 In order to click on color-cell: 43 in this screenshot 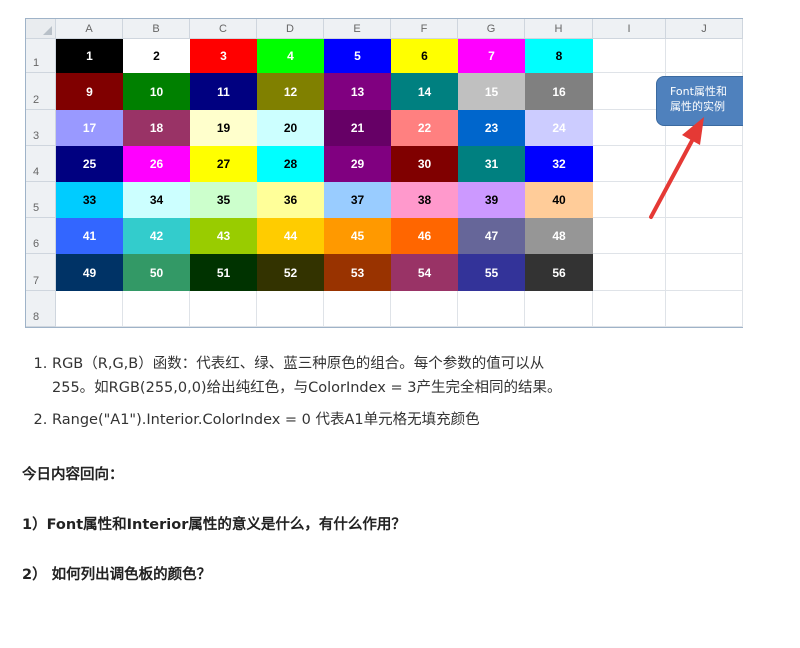, I will do `click(223, 236)`.